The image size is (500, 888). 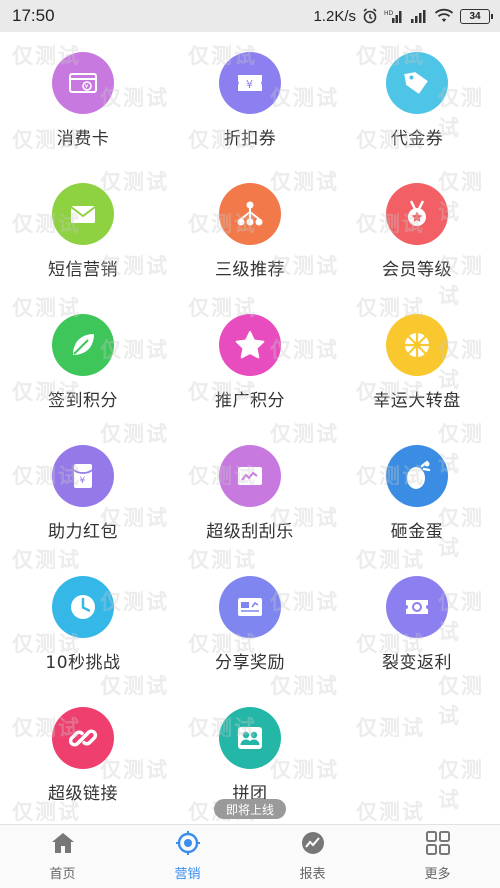 I want to click on marketing-tool-item: 超级刮刮乐, so click(x=250, y=490).